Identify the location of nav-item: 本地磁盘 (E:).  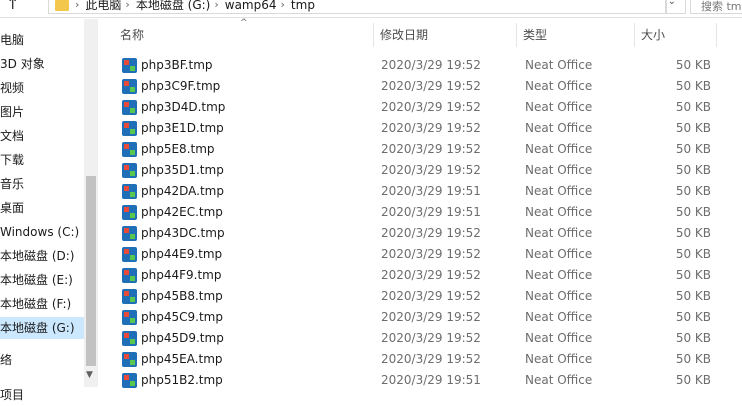
(42, 280).